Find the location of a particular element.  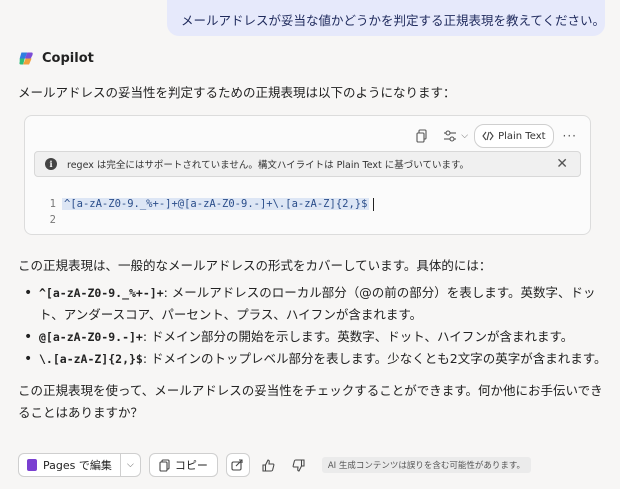

edit-in-pages-label: Pages で編集 is located at coordinates (77, 465).